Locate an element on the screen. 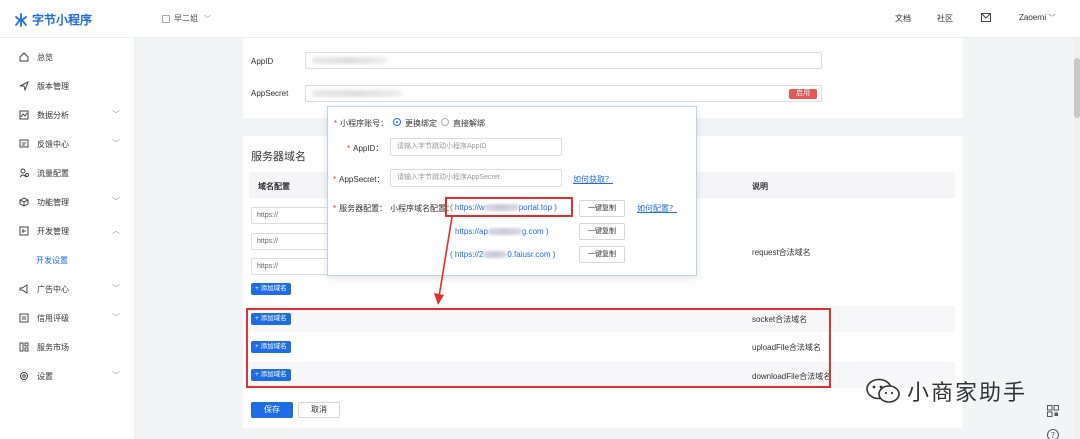 This screenshot has width=1080, height=439. app-logo: 字节小程序 is located at coordinates (53, 19).